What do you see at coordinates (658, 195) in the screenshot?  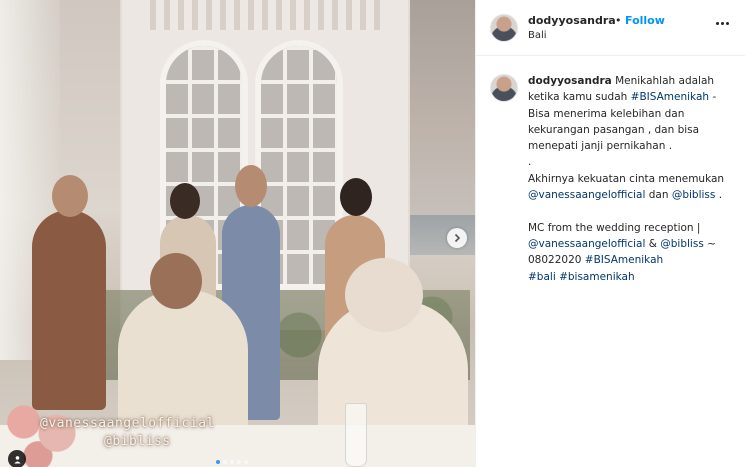 I see `caption-text: dan` at bounding box center [658, 195].